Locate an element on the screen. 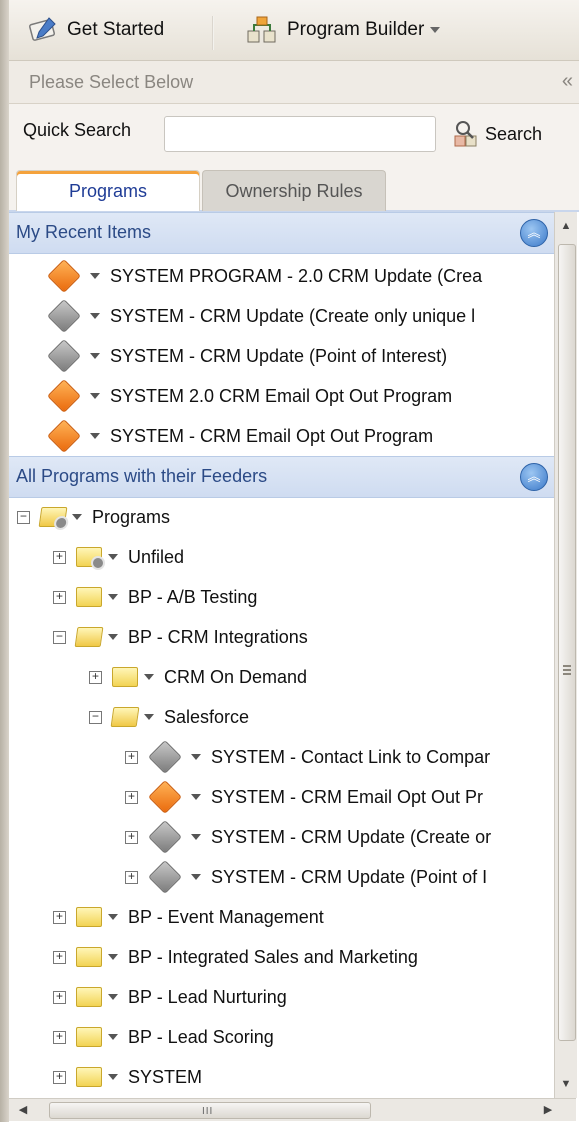 This screenshot has height=1122, width=579. tree-node: + SYSTEM - CRM Update (Point of I is located at coordinates (306, 877).